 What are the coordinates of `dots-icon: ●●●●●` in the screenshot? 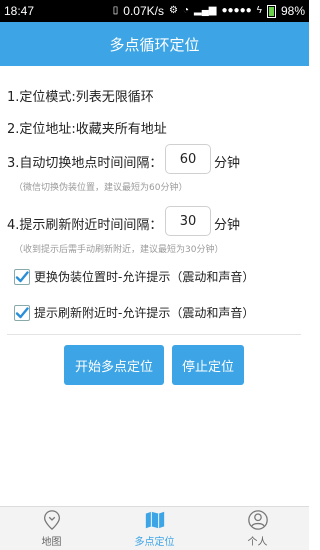 It's located at (236, 10).